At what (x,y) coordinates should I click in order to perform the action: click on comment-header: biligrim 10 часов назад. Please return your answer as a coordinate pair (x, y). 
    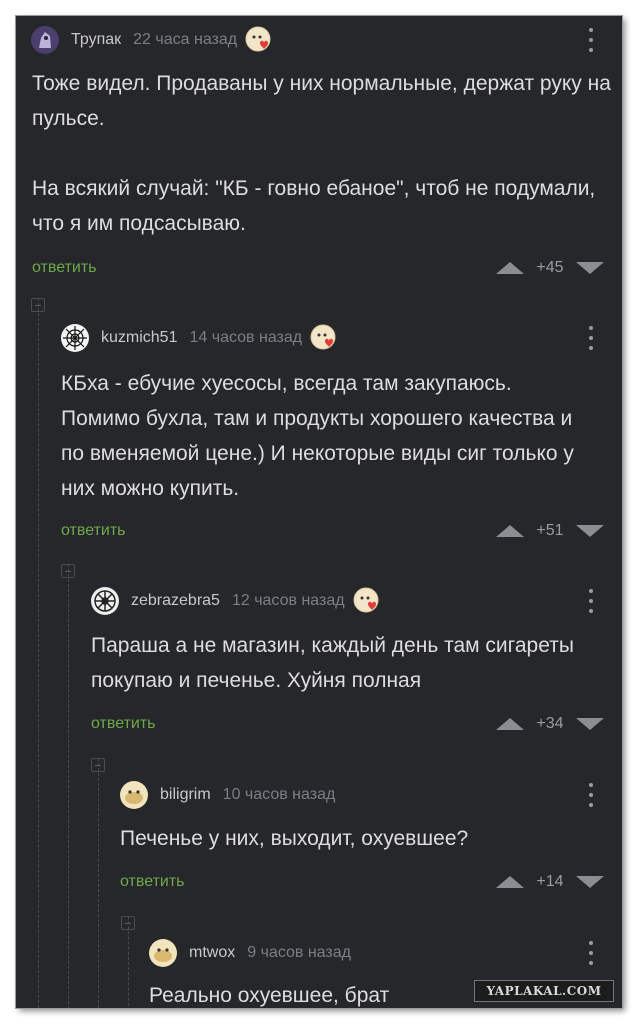
    Looking at the image, I should click on (227, 795).